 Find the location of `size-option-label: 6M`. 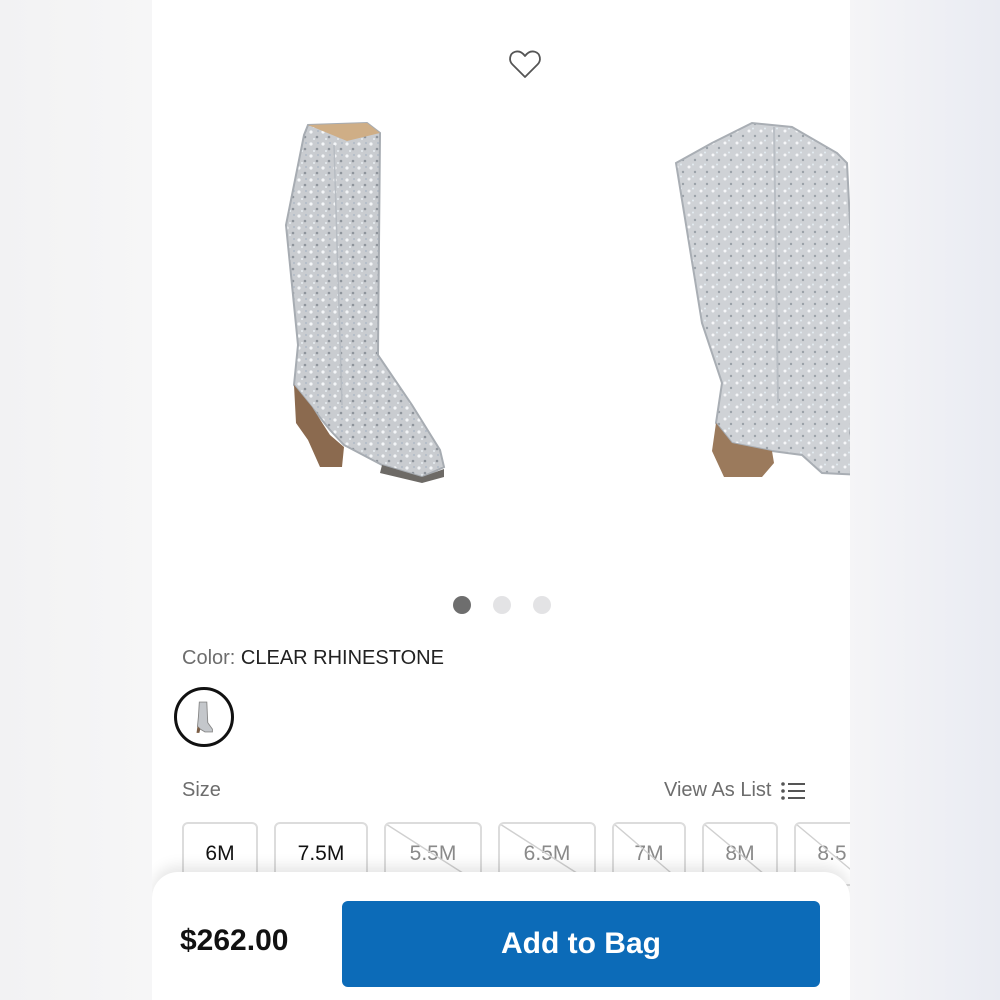

size-option-label: 6M is located at coordinates (220, 853).